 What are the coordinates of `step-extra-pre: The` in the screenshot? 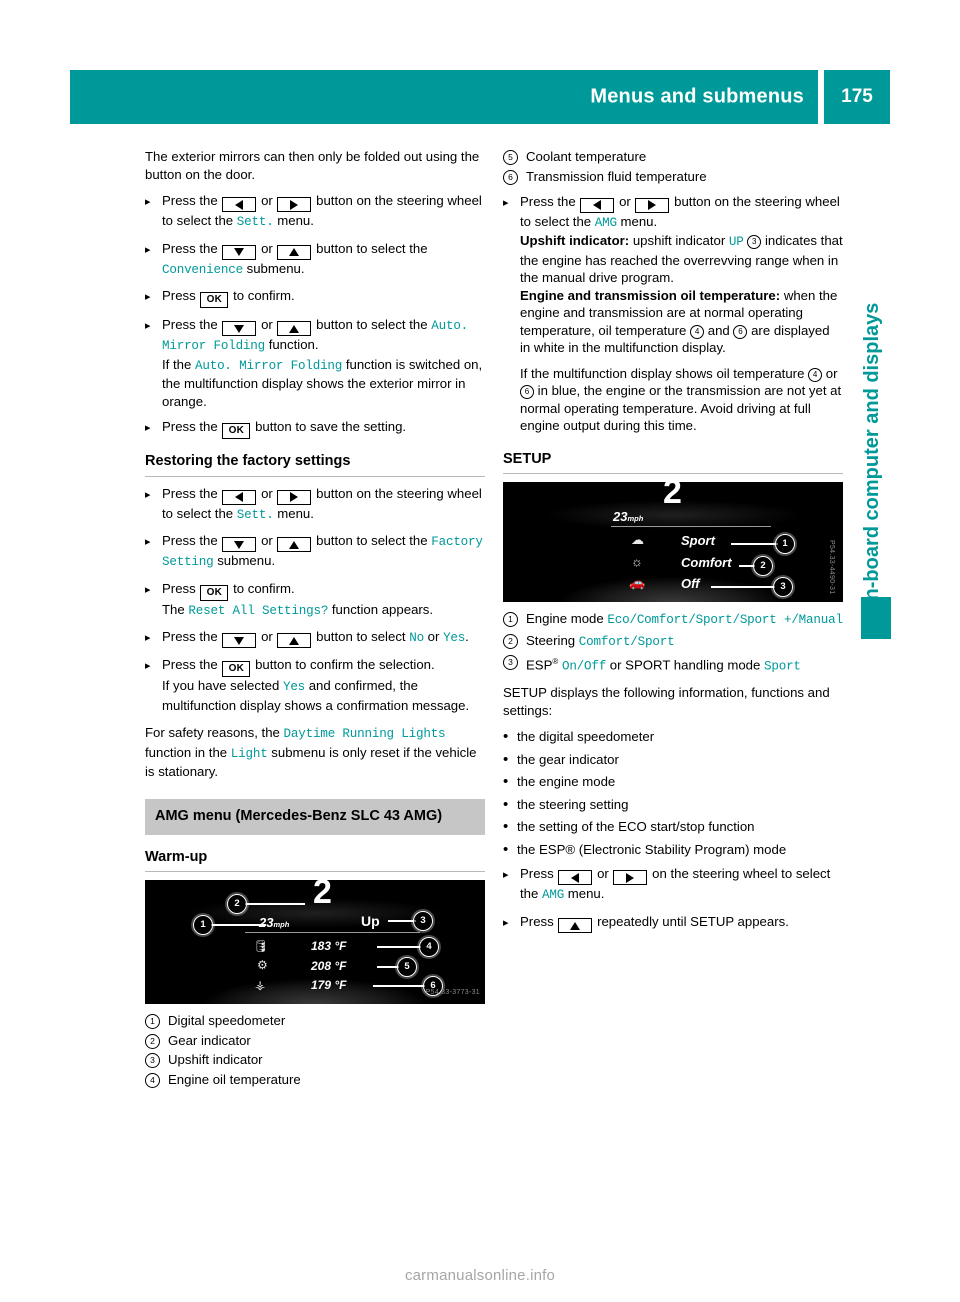 It's located at (173, 609).